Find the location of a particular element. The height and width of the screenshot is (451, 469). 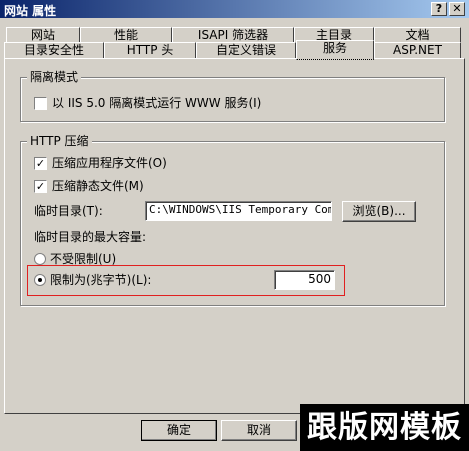

limit-radio is located at coordinates (40, 280).